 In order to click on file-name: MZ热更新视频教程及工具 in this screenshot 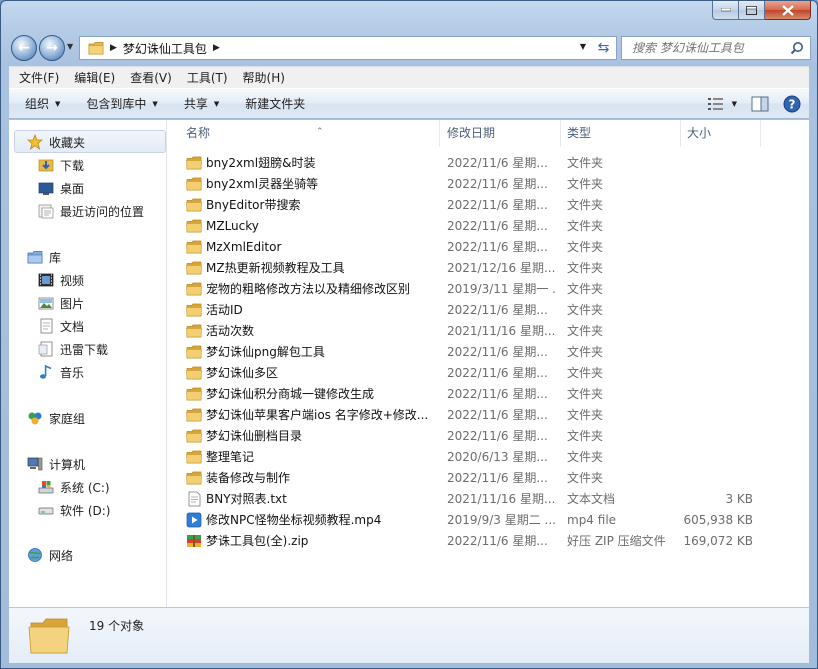, I will do `click(275, 268)`.